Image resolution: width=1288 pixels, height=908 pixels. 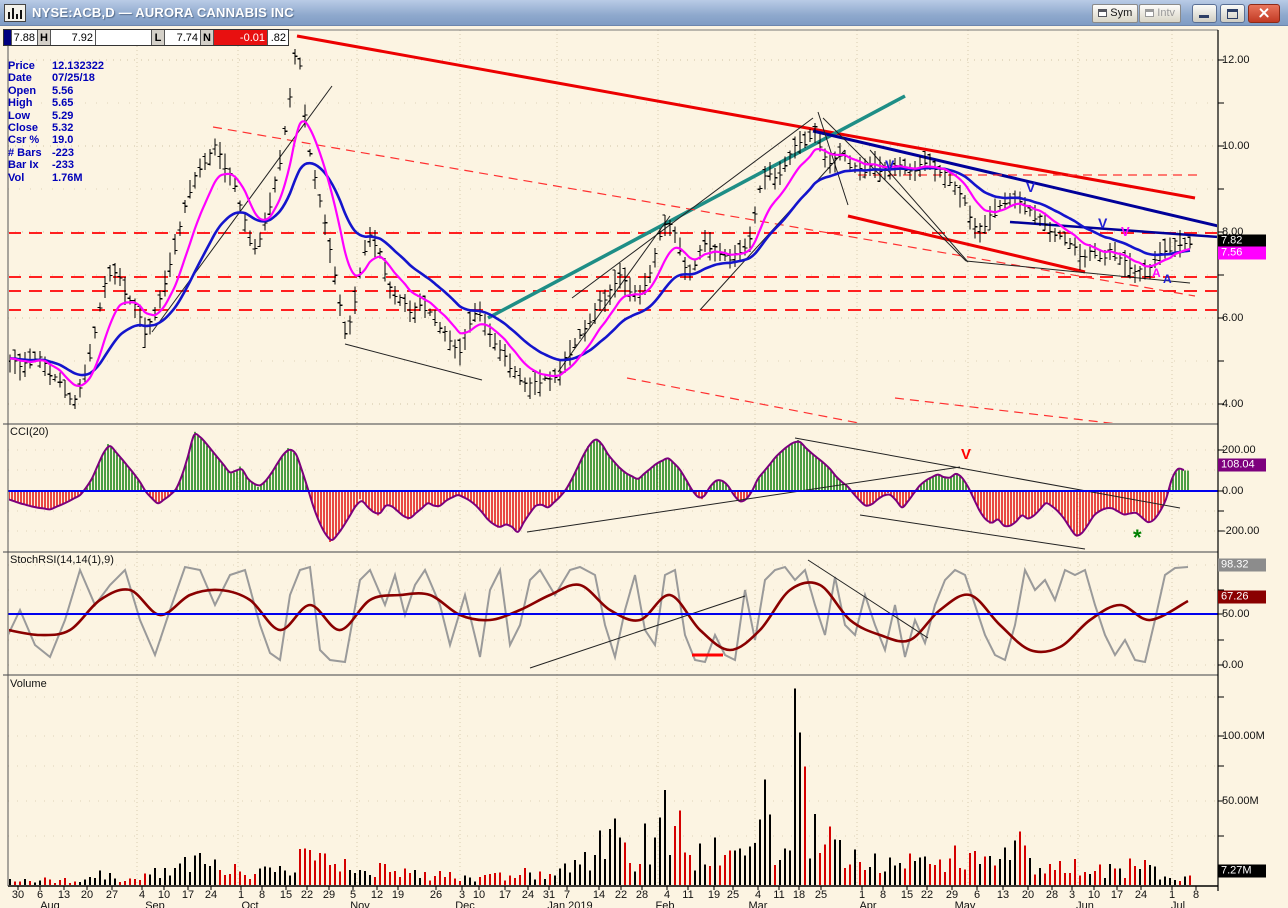 What do you see at coordinates (23, 128) in the screenshot?
I see `info-row-label: Close` at bounding box center [23, 128].